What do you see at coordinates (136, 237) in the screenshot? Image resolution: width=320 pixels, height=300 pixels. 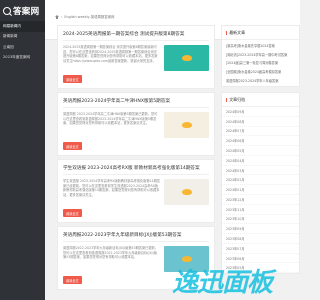 I see `article-title: 英语周报2022-2023学年九年级新目标(JXJ)版第53期答案` at bounding box center [136, 237].